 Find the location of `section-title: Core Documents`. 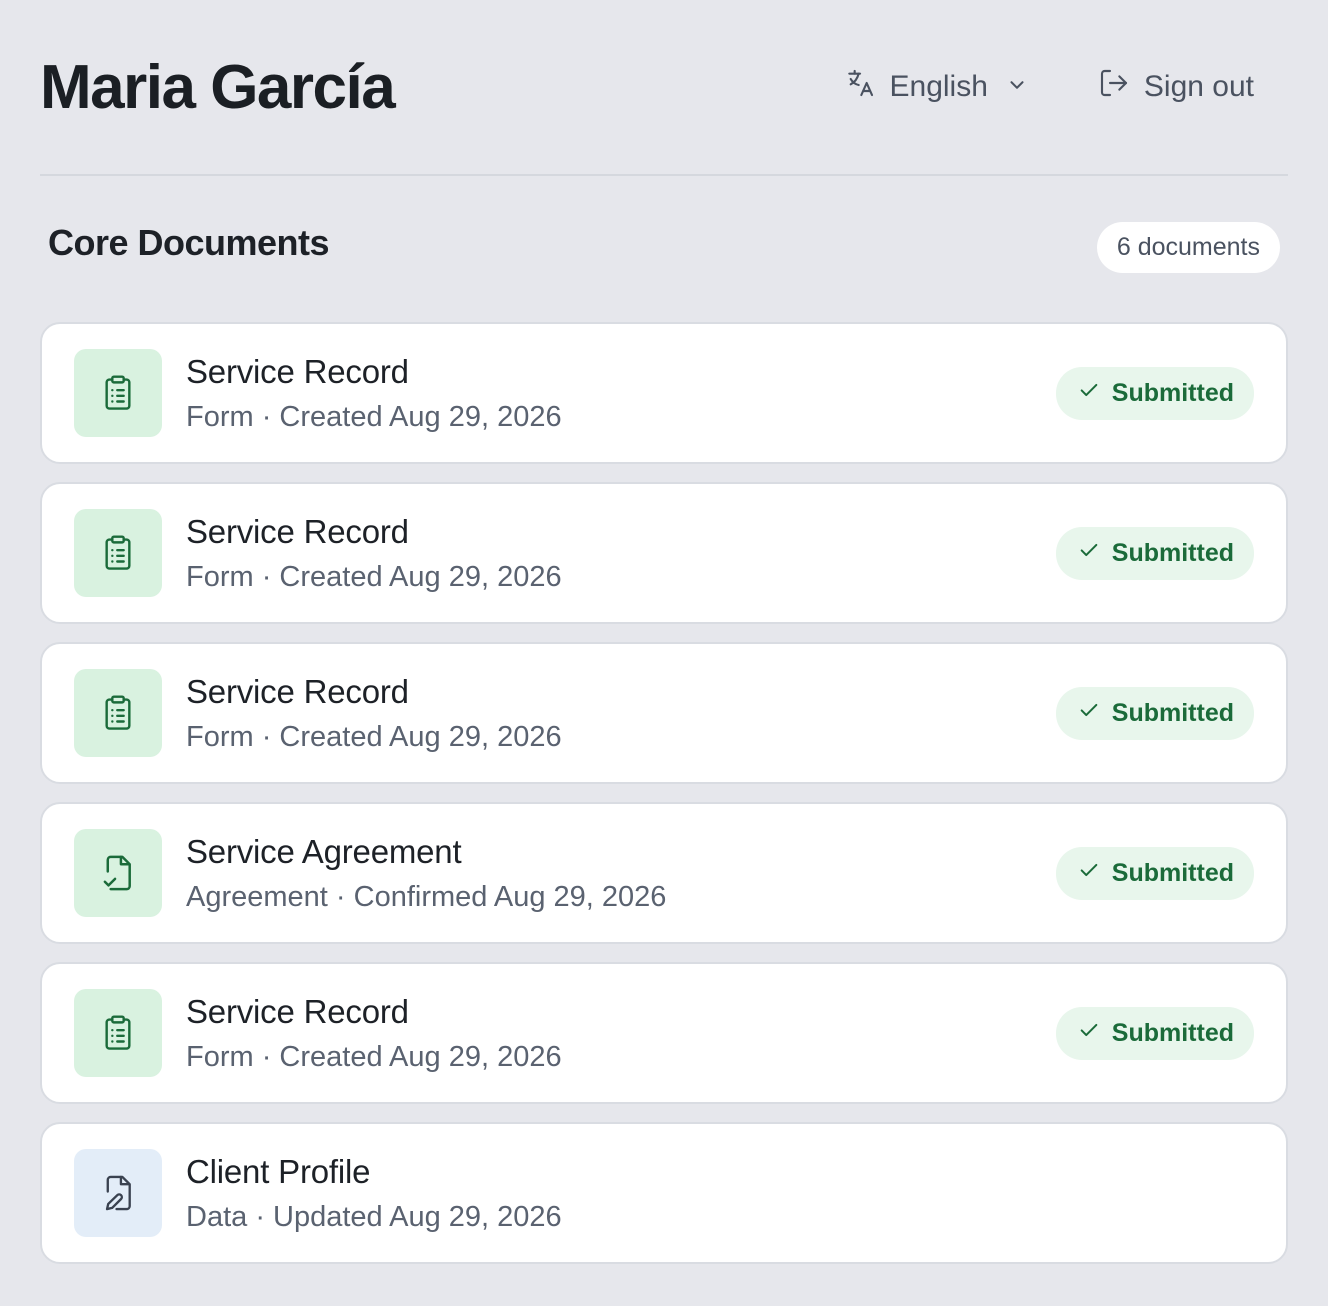

section-title: Core Documents is located at coordinates (189, 242).